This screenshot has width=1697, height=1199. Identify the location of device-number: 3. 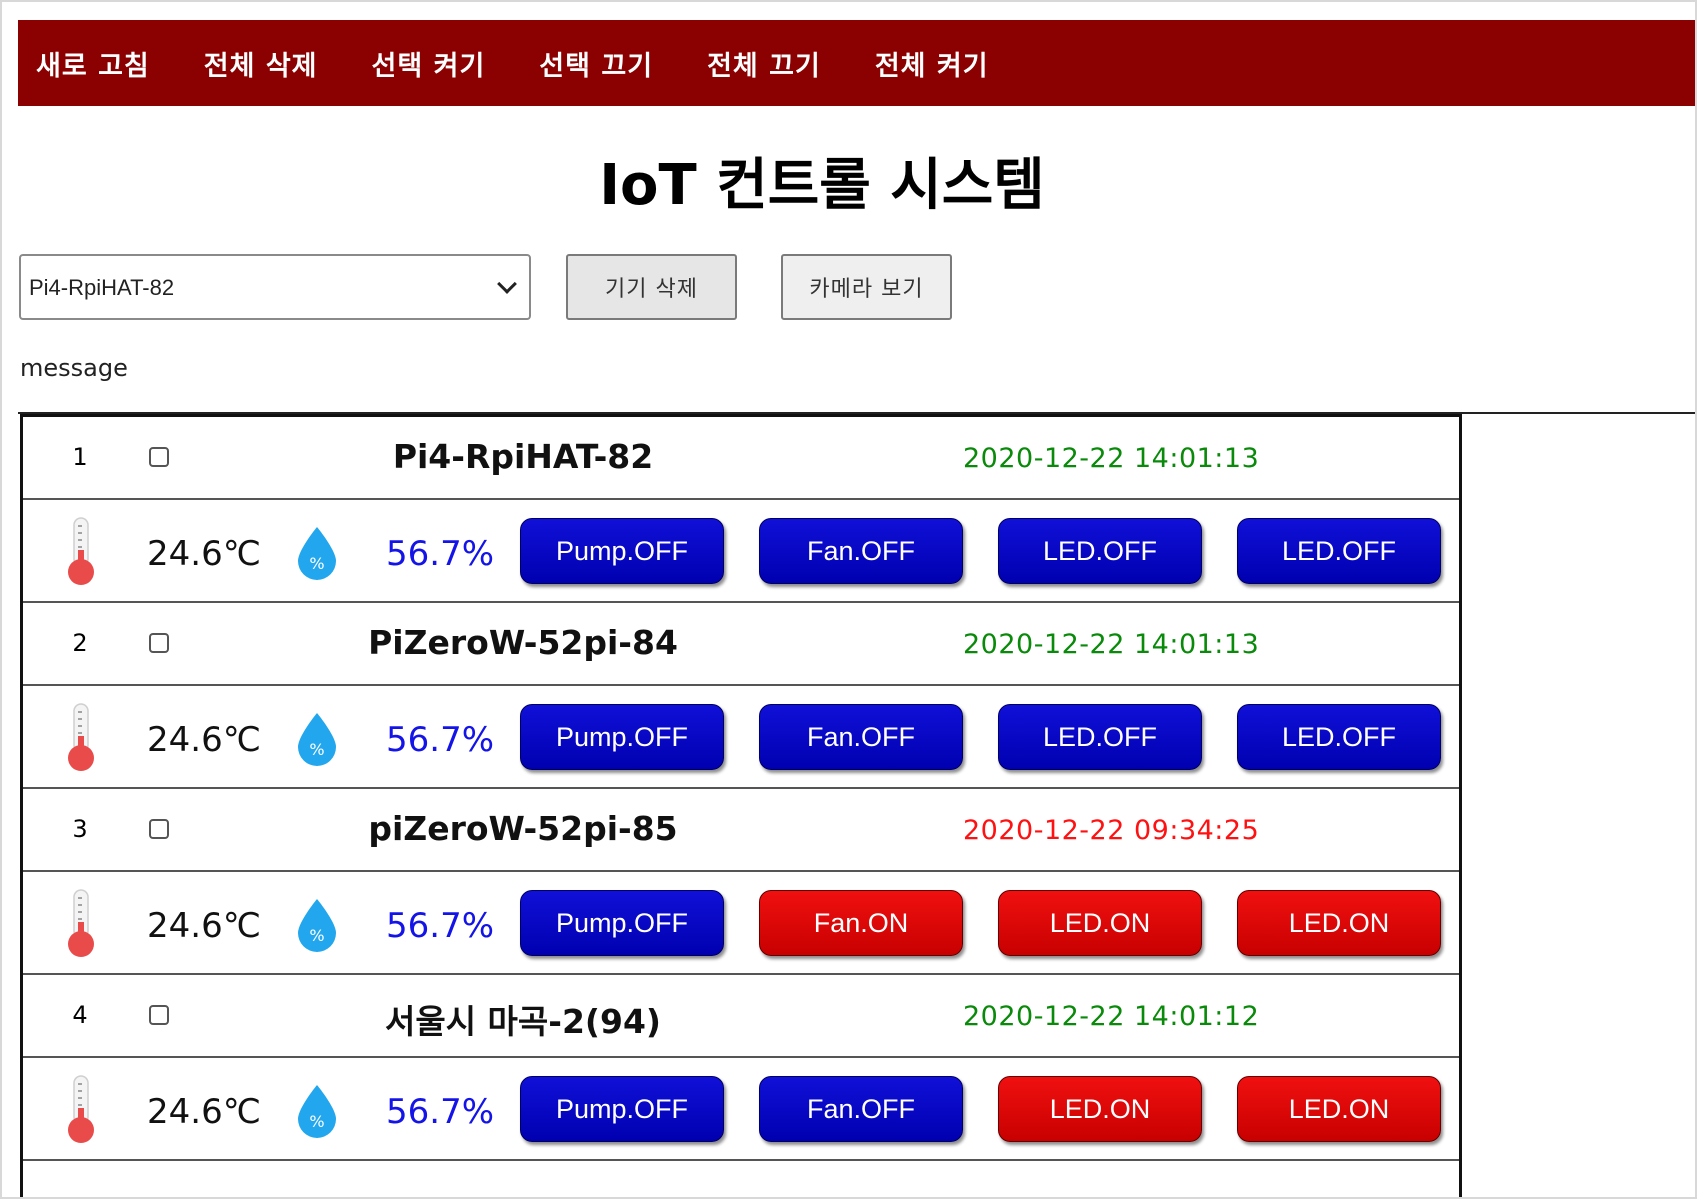
(80, 829).